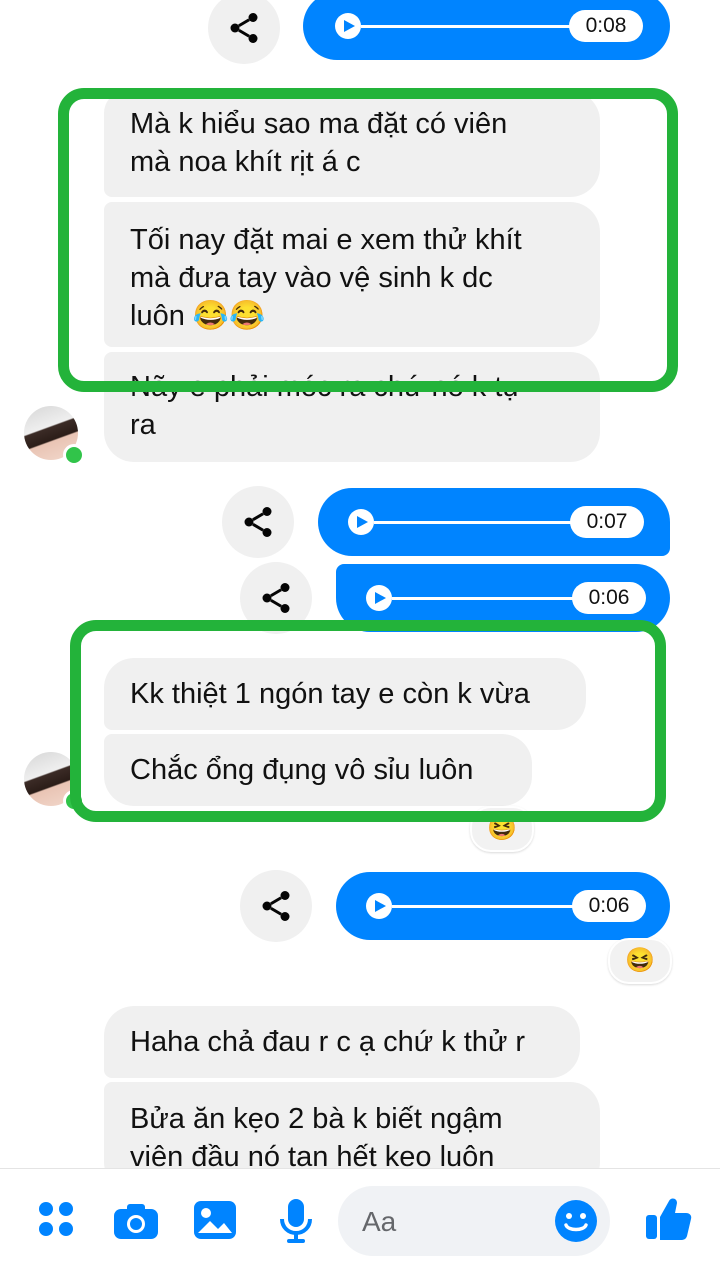 Image resolution: width=720 pixels, height=1268 pixels. What do you see at coordinates (576, 1223) in the screenshot?
I see `emoji-icon` at bounding box center [576, 1223].